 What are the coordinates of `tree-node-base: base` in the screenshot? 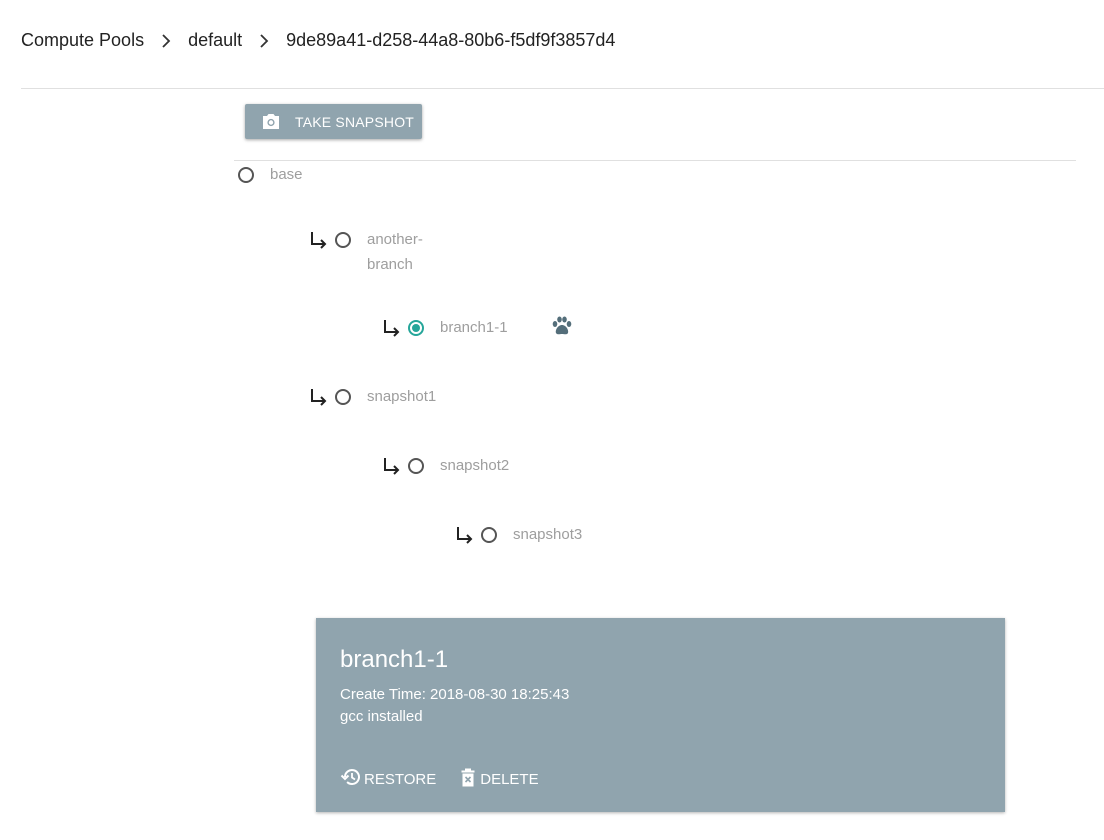 It's located at (270, 175).